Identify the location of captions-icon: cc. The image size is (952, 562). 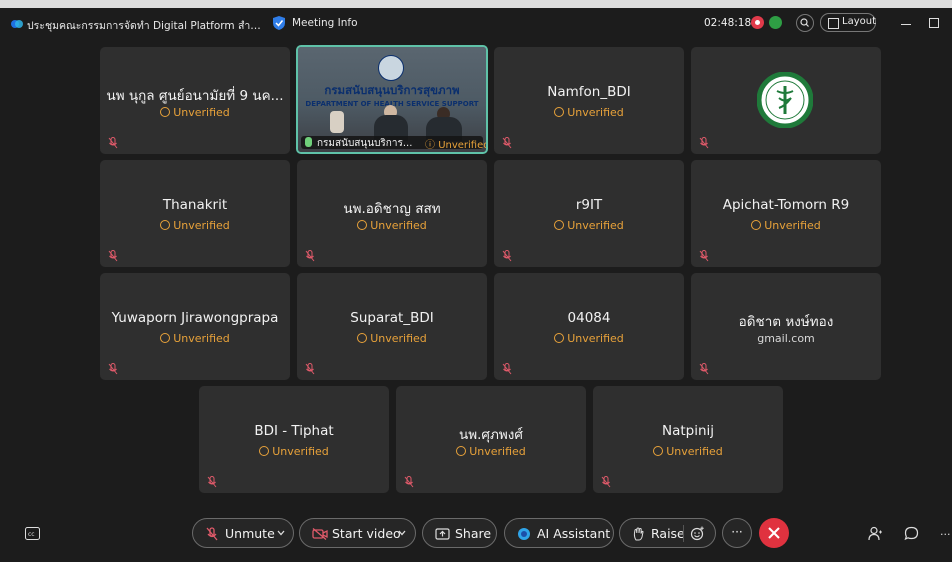
(32, 533).